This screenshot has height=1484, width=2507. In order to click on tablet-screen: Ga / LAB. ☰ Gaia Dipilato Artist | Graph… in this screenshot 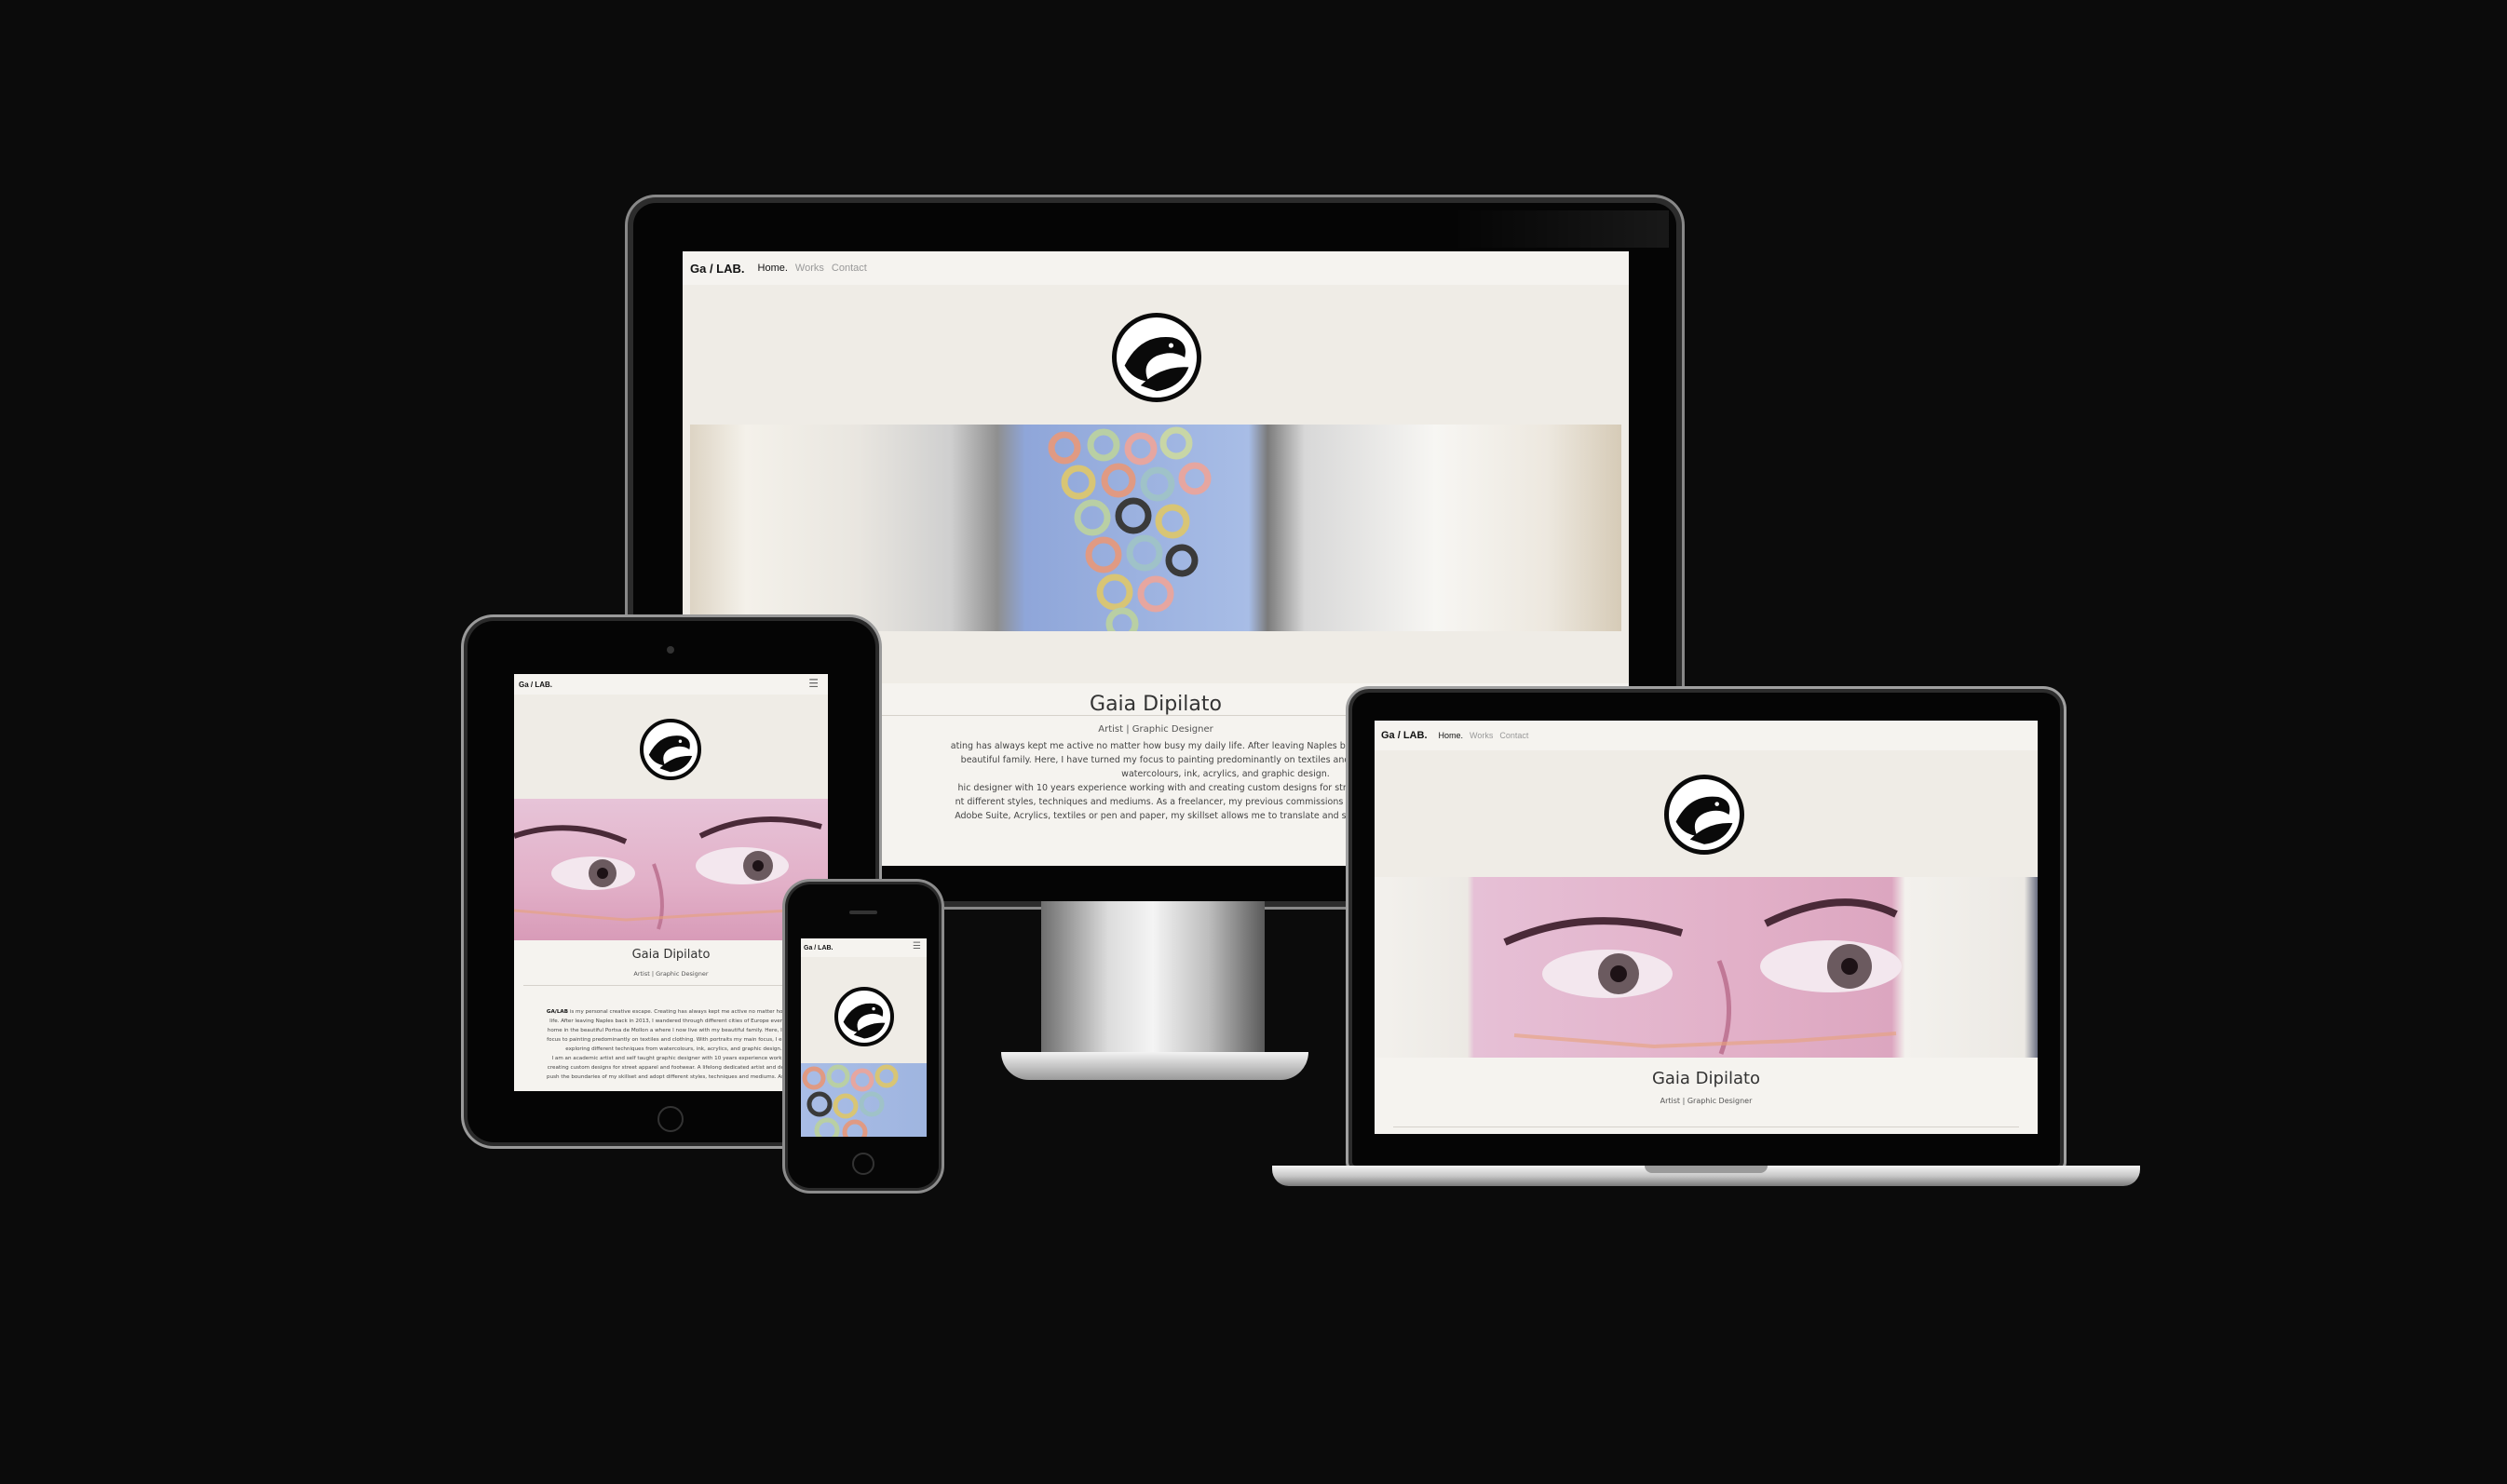, I will do `click(671, 882)`.